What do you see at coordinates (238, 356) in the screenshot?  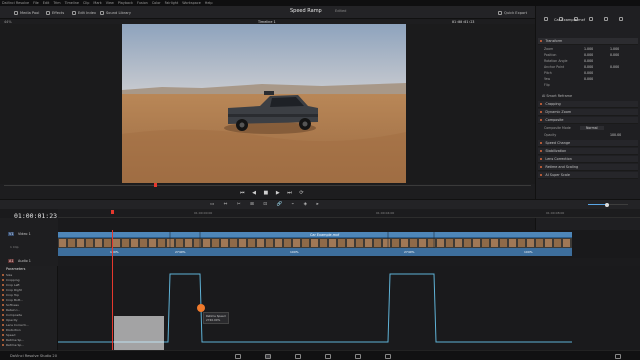 I see `media-page-icon` at bounding box center [238, 356].